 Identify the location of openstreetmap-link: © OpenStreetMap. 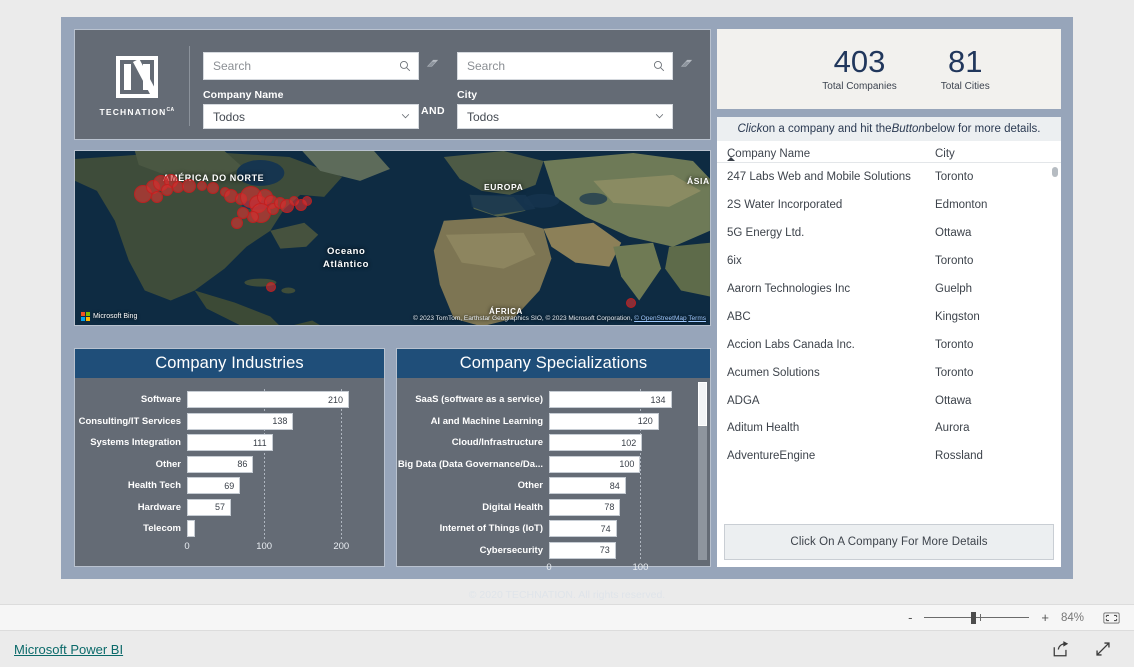
(660, 318).